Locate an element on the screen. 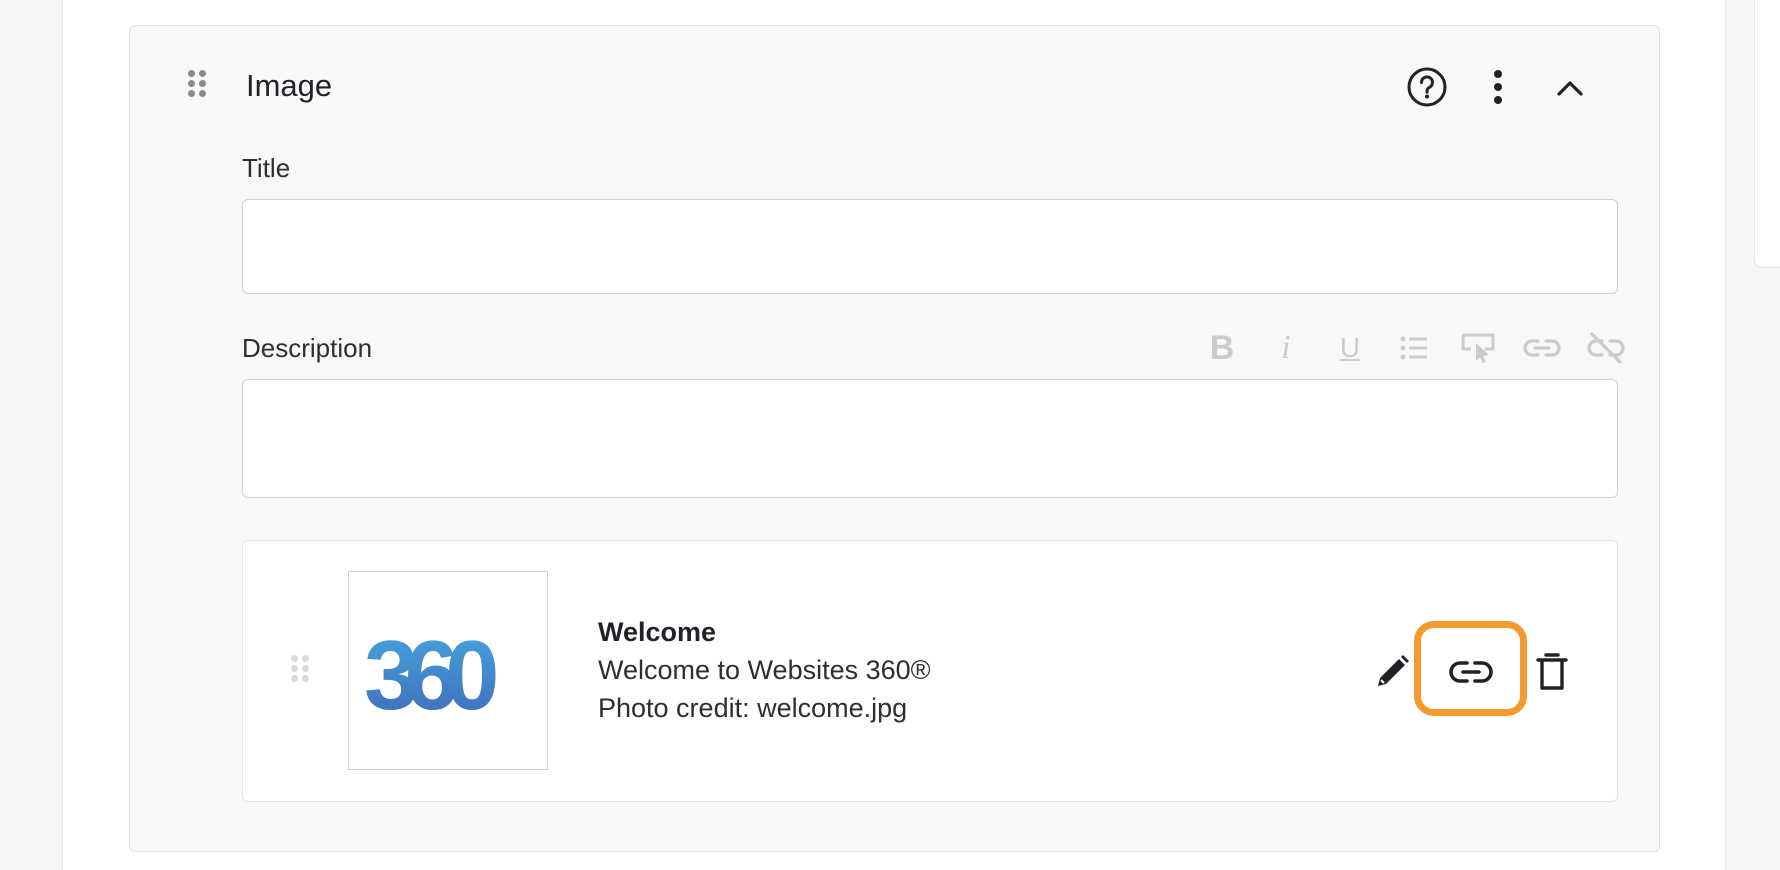 Image resolution: width=1780 pixels, height=870 pixels. title-label: Title is located at coordinates (266, 168).